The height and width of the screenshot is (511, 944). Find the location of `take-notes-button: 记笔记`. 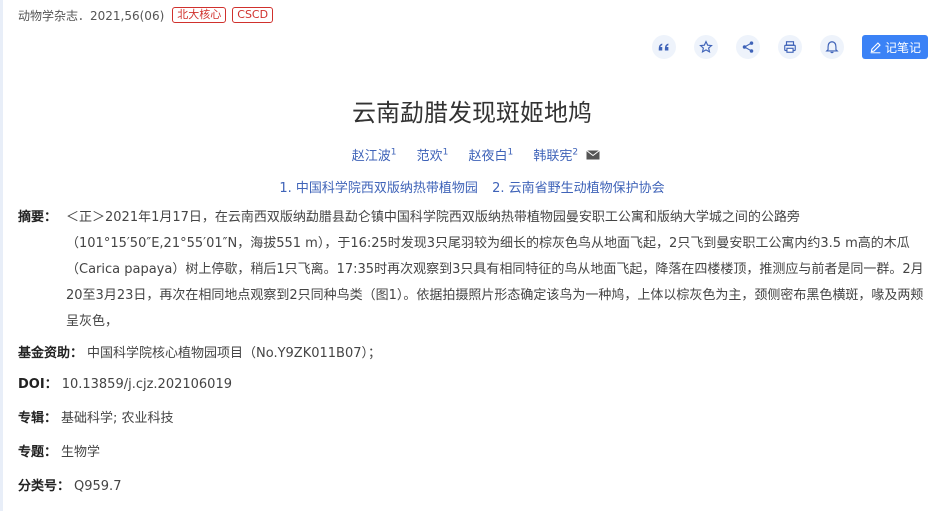

take-notes-button: 记笔记 is located at coordinates (894, 47).